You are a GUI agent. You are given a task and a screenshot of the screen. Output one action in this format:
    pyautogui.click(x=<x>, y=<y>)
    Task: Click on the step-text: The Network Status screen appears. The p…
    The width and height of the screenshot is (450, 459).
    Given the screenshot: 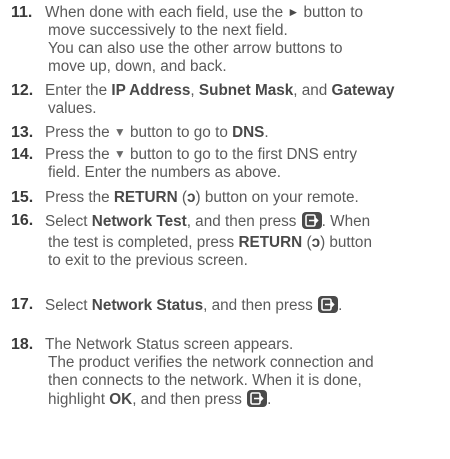 What is the action you would take?
    pyautogui.click(x=209, y=372)
    